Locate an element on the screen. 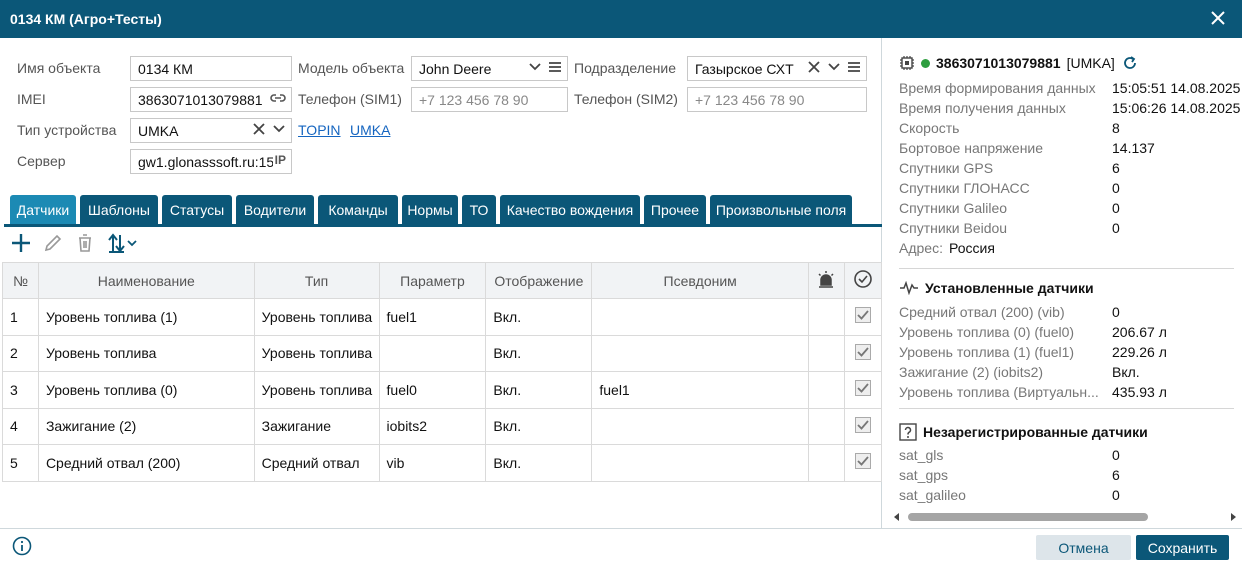 This screenshot has height=564, width=1242. phone1-input: +7 123 456 78 90 is located at coordinates (489, 99).